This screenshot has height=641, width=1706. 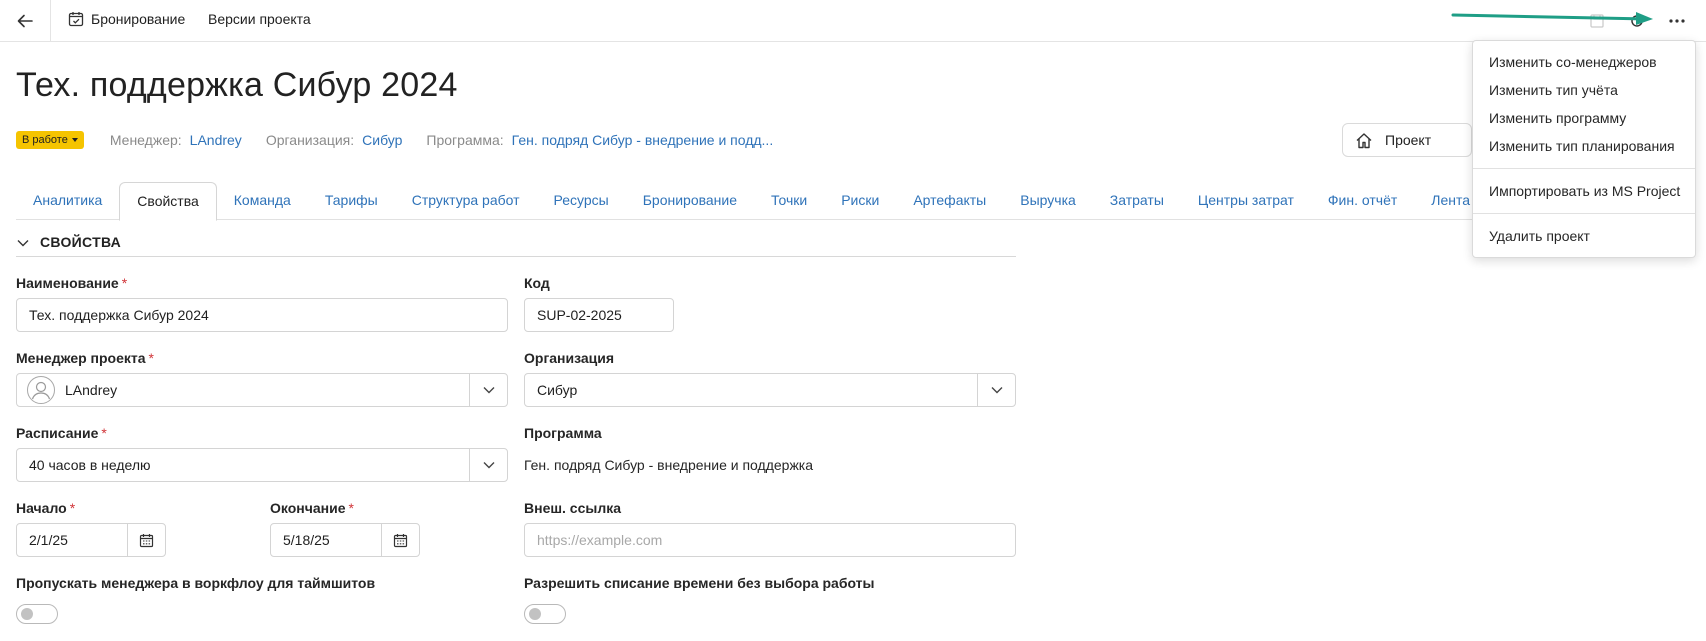 I want to click on name-input-value: Тех. поддержка Сибур 2024, so click(x=119, y=315).